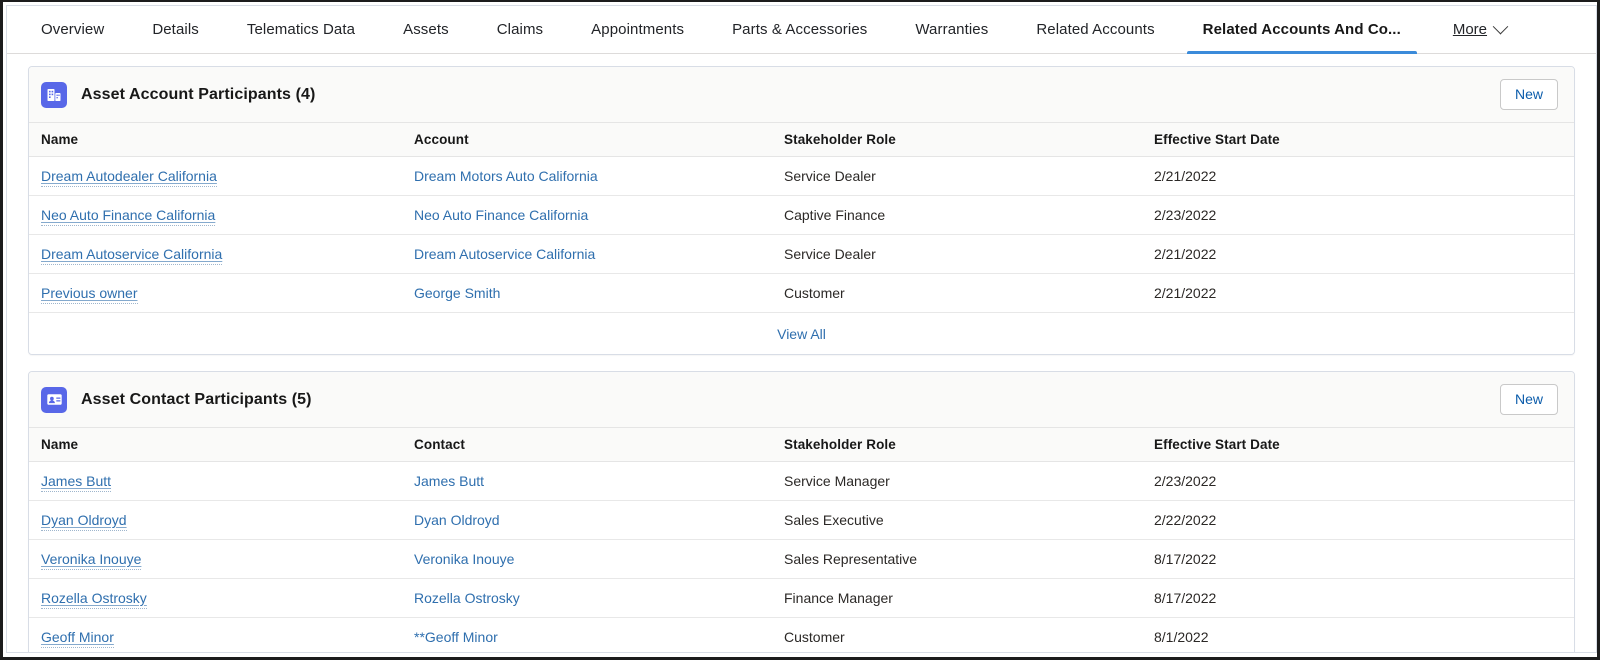  What do you see at coordinates (216, 559) in the screenshot?
I see `cell-name: Veronika Inouye` at bounding box center [216, 559].